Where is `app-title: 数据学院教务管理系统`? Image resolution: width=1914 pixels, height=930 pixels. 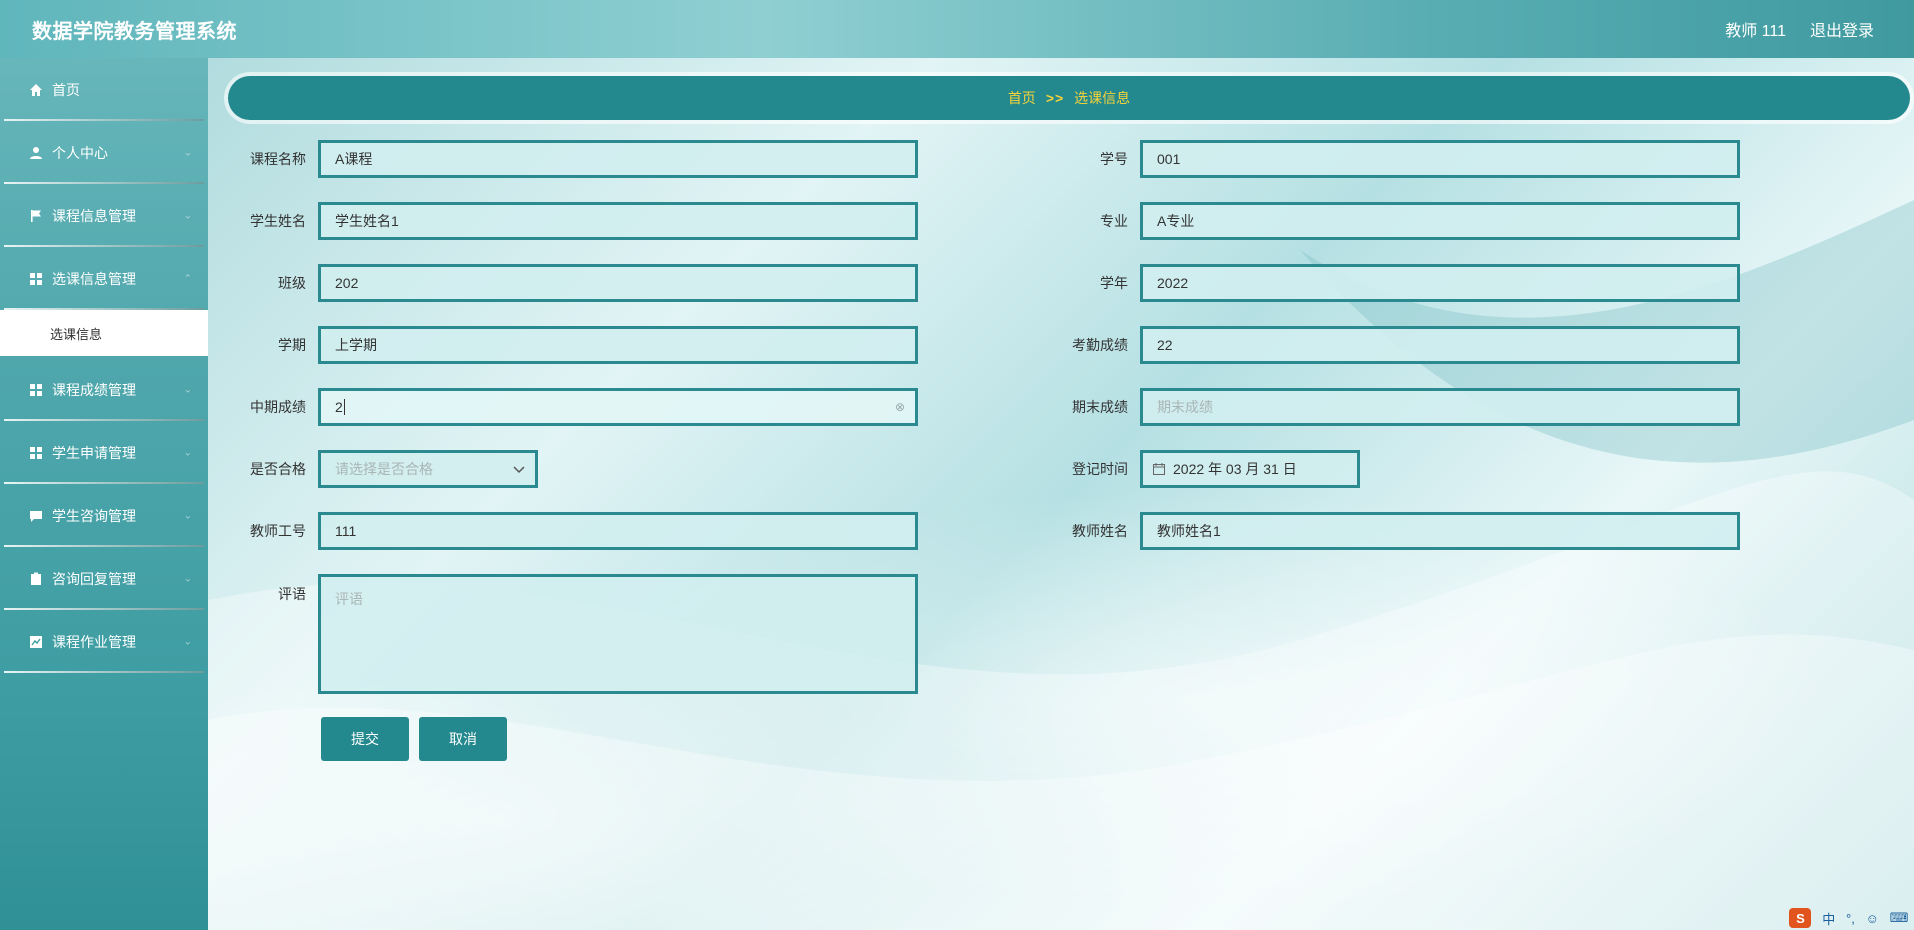
app-title: 数据学院教务管理系统 is located at coordinates (134, 31).